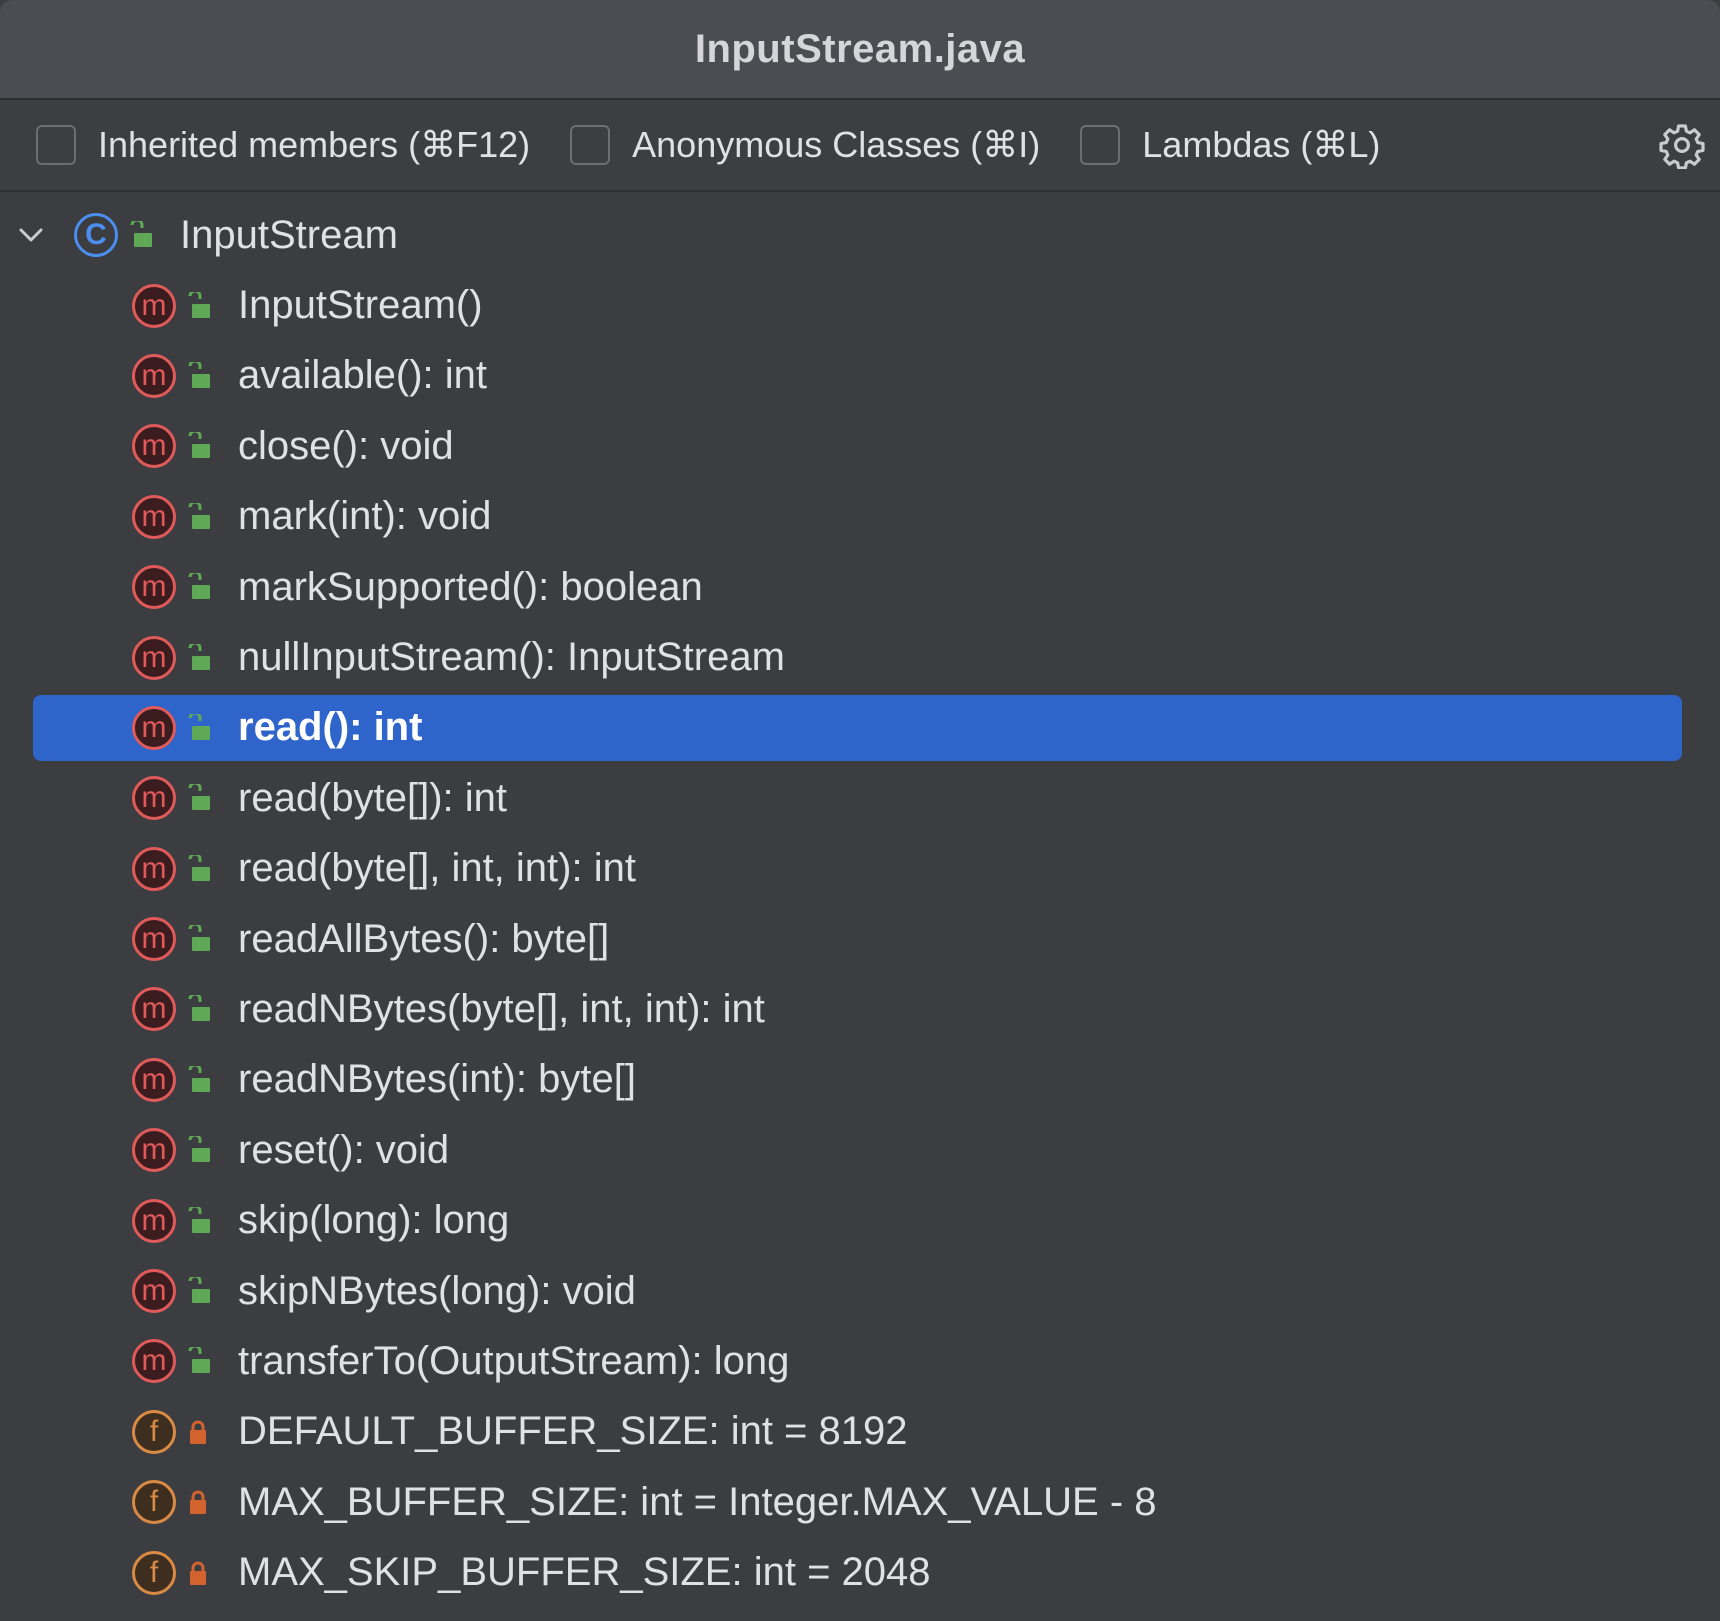 Image resolution: width=1720 pixels, height=1621 pixels. Describe the element at coordinates (860, 869) in the screenshot. I see `tree-member-row: m read(byte[], int, int): int` at that location.